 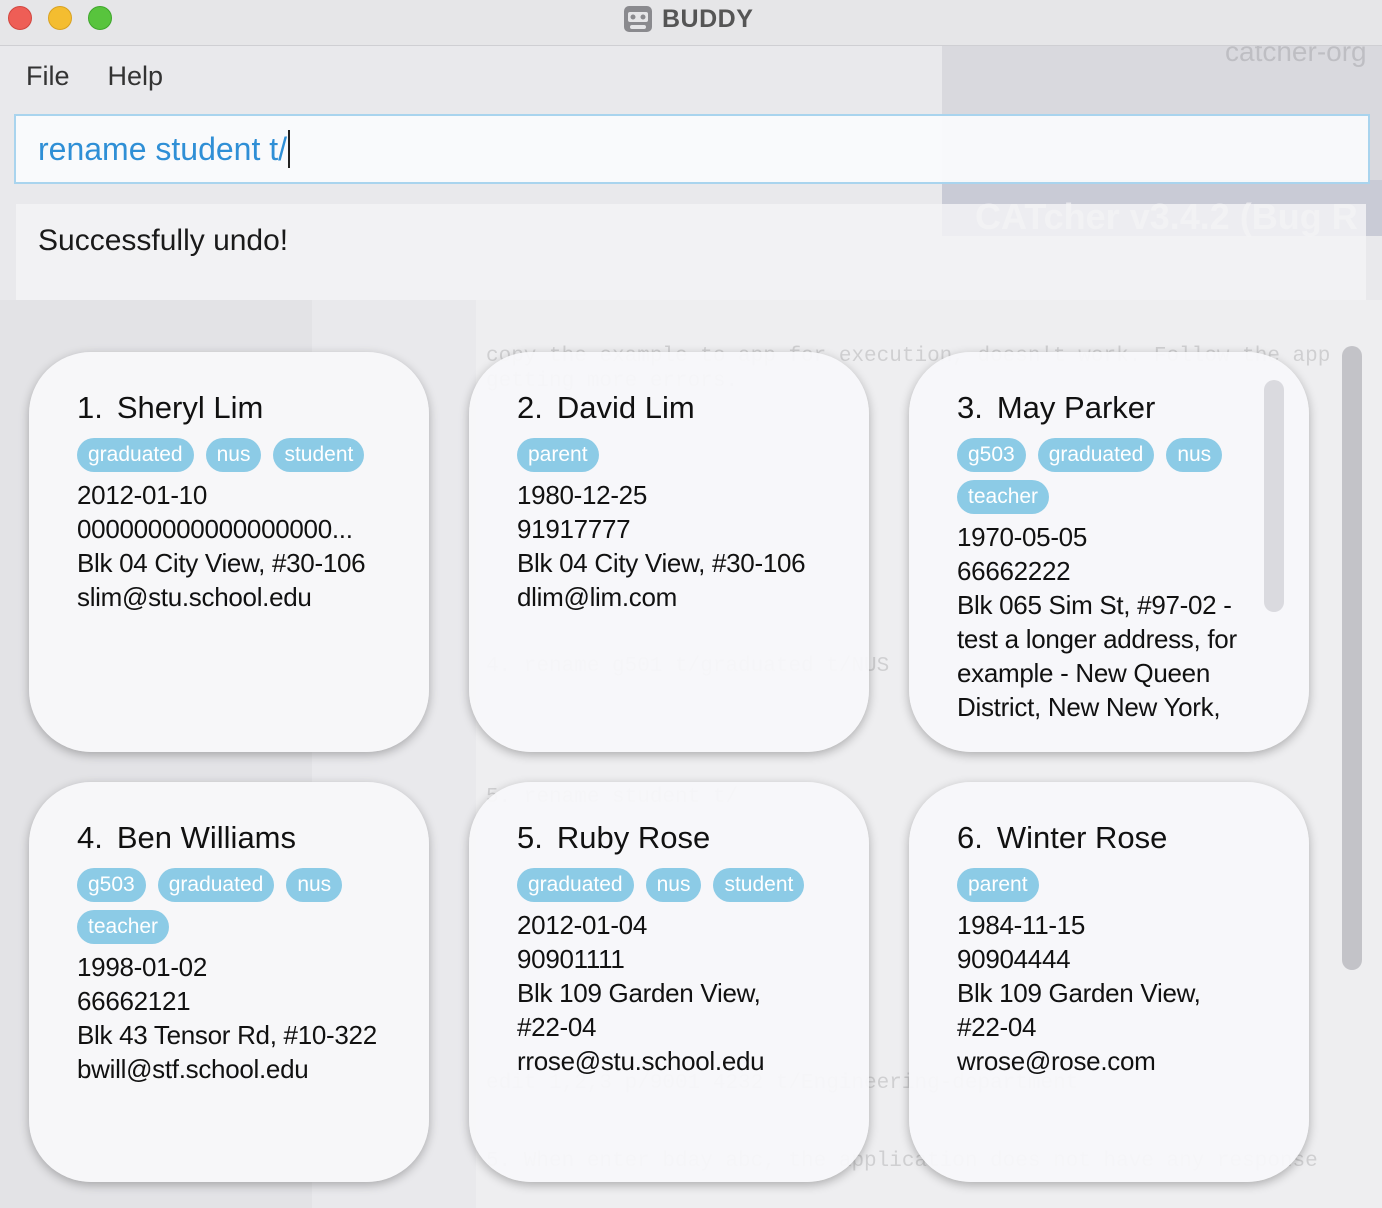 What do you see at coordinates (60, 18) in the screenshot?
I see `minimize-window-button` at bounding box center [60, 18].